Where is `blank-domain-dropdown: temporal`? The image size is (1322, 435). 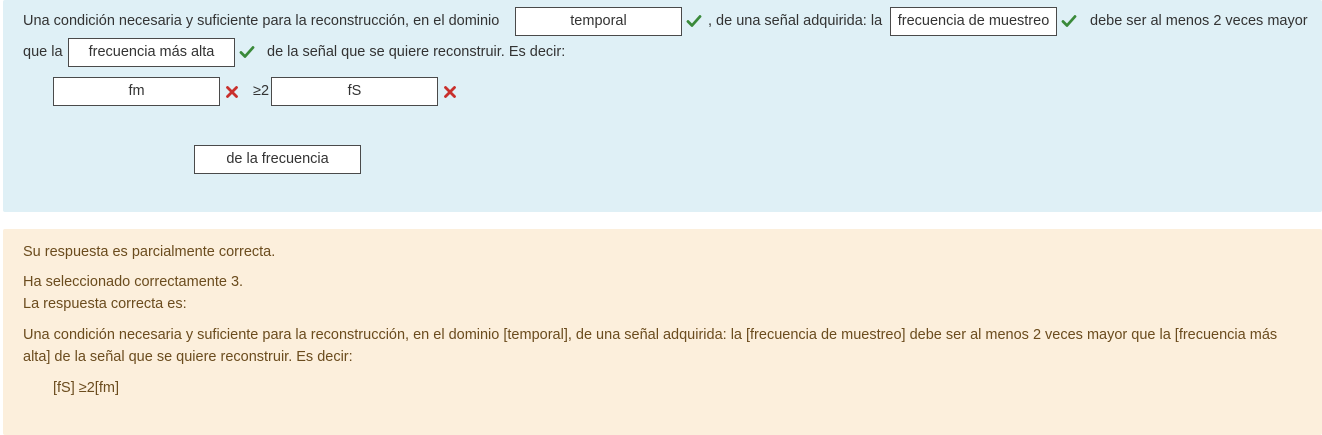
blank-domain-dropdown: temporal is located at coordinates (598, 21).